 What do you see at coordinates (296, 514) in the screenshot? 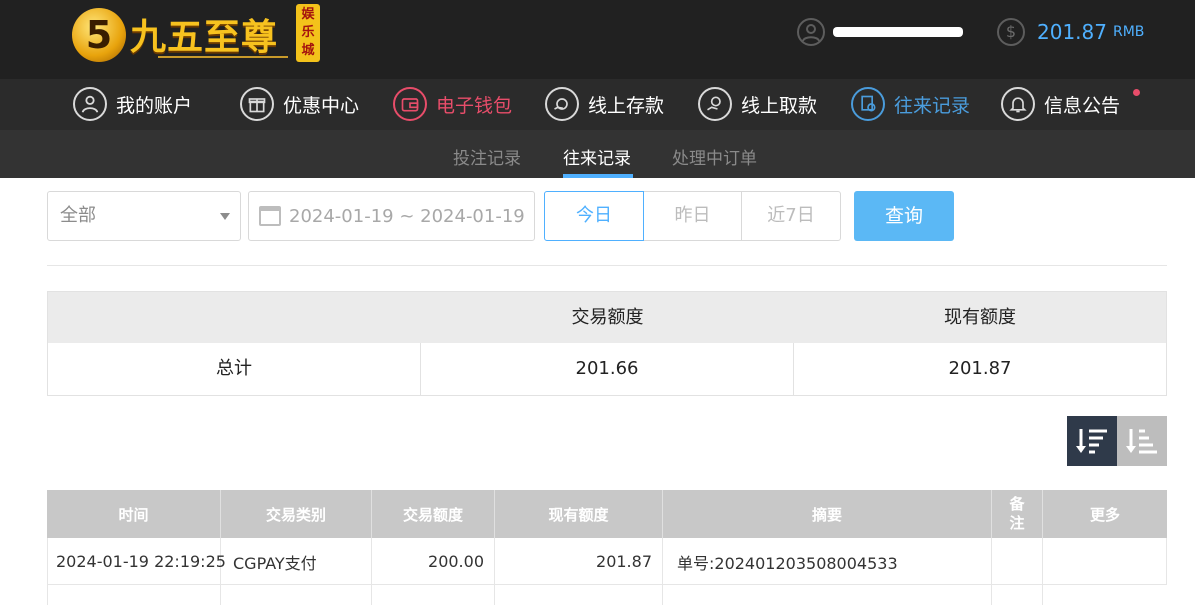
I see `col-type: 交易类别` at bounding box center [296, 514].